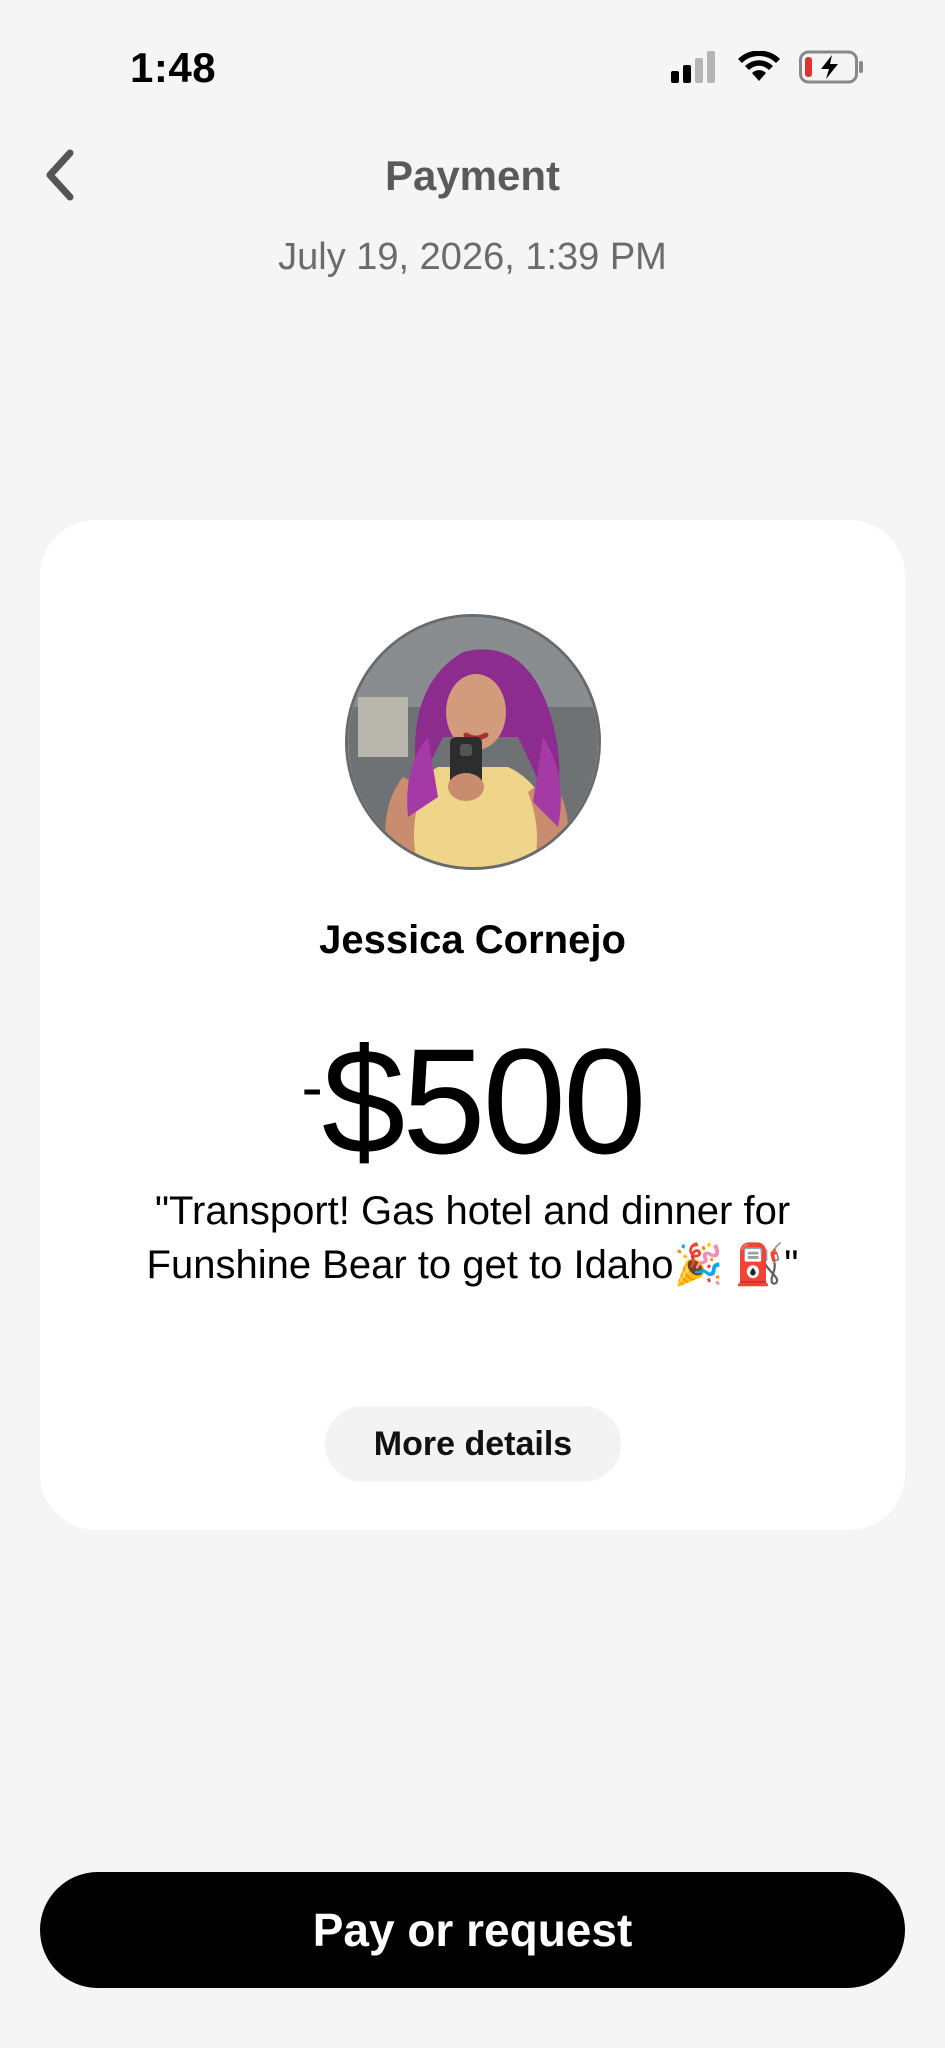  Describe the element at coordinates (472, 1930) in the screenshot. I see `pay-or-request-button: Pay or request` at that location.